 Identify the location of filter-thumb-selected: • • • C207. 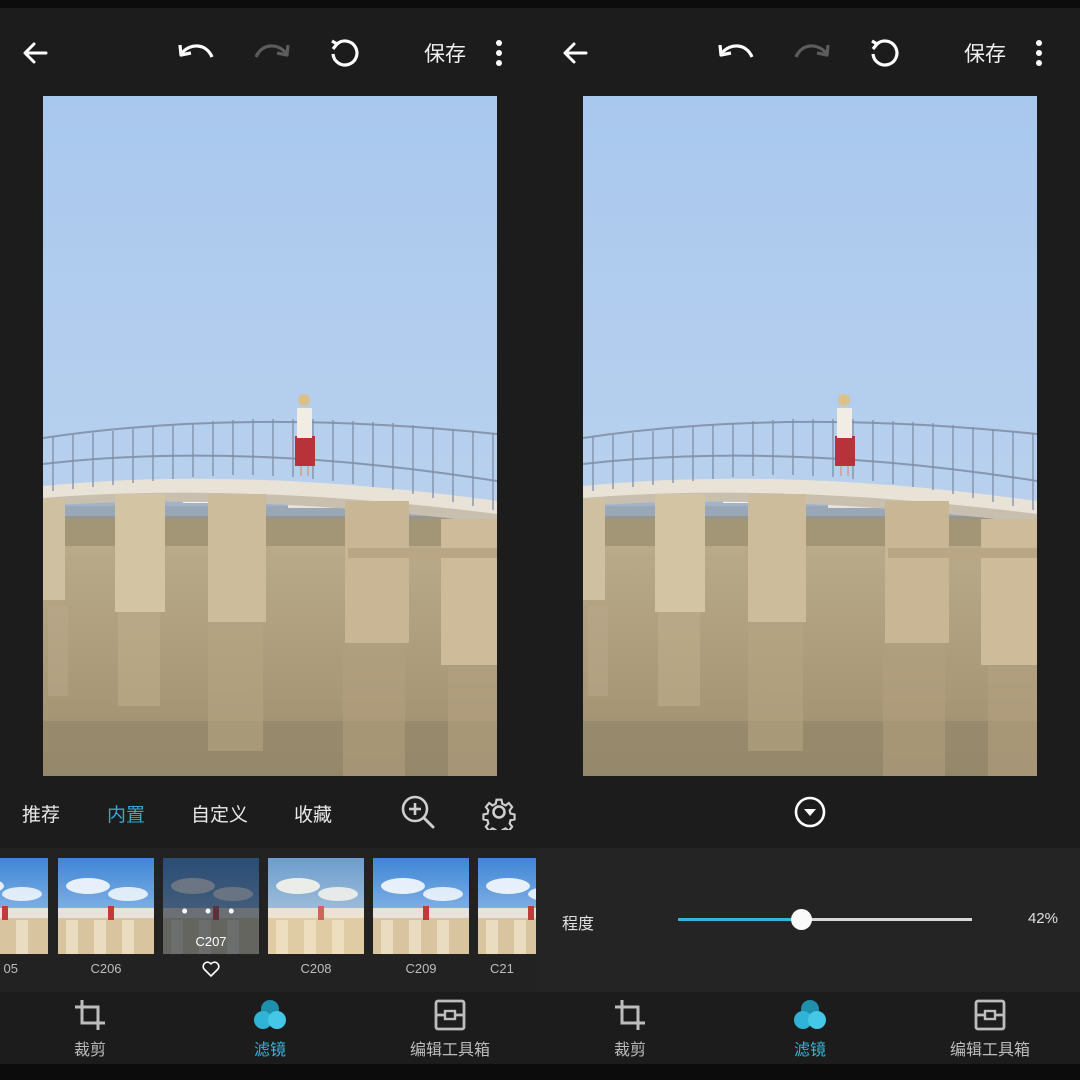
(211, 906).